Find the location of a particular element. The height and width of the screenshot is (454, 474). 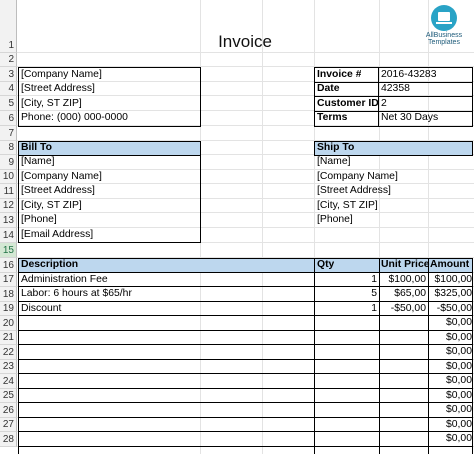

item-amount-cell: $325,00 is located at coordinates (451, 294).